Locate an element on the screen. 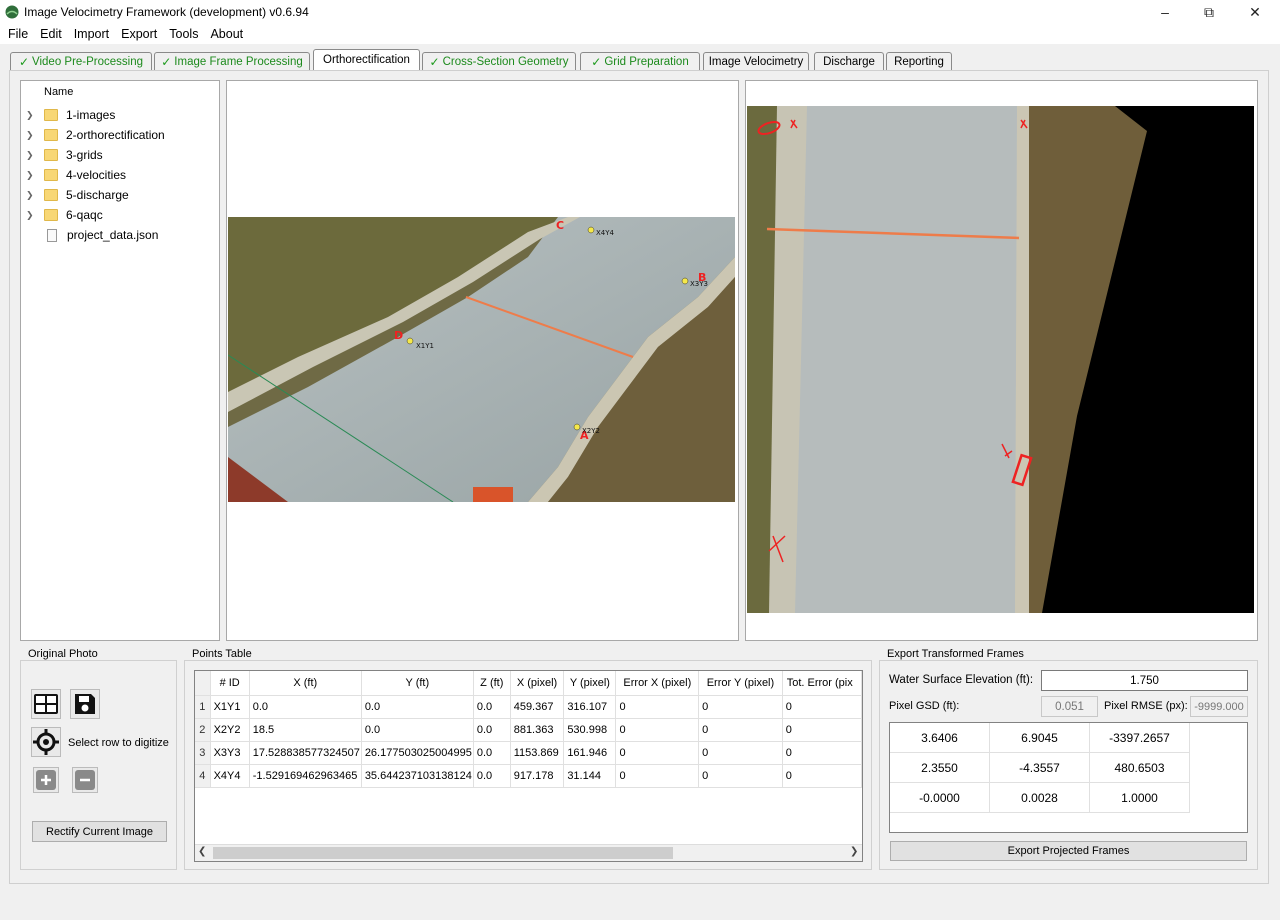 This screenshot has height=920, width=1280. crosshair-icon is located at coordinates (46, 742).